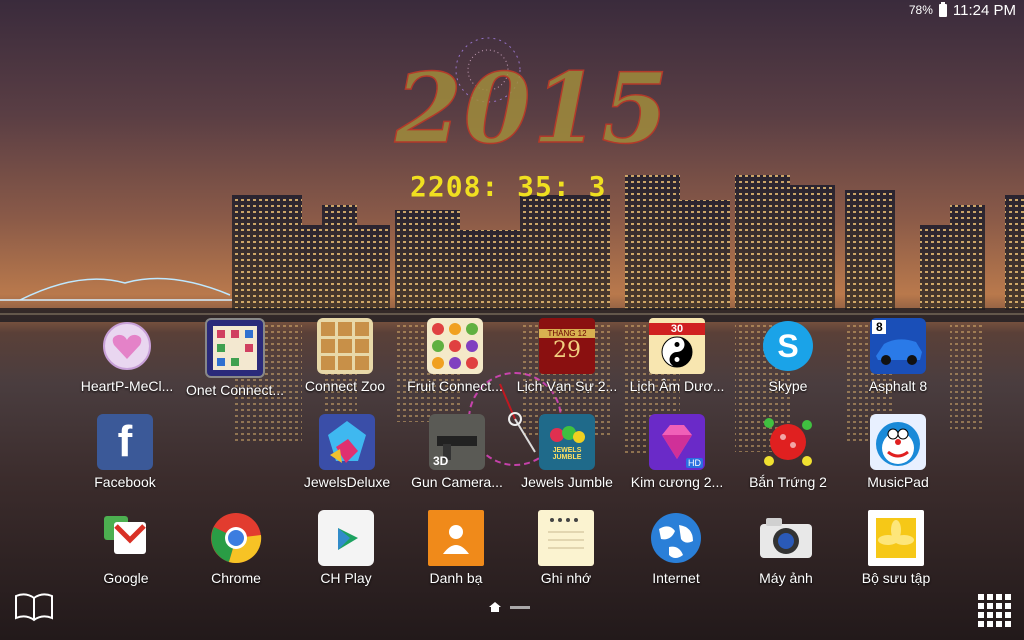 This screenshot has height=640, width=1024. Describe the element at coordinates (125, 442) in the screenshot. I see `facebook-icon: f` at that location.